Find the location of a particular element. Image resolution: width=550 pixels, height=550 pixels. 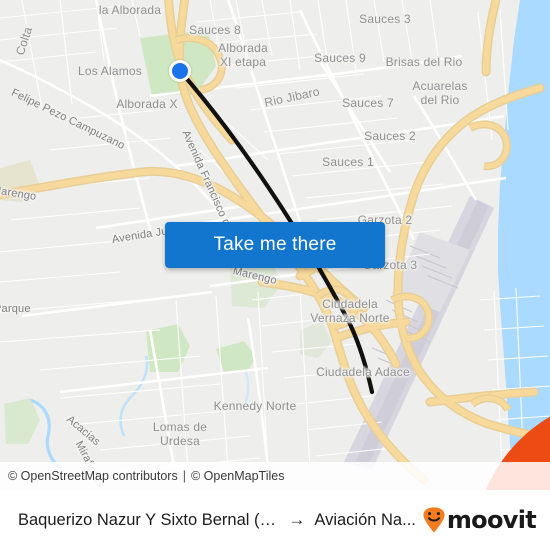

moovit-pin-smiley-icon is located at coordinates (434, 520).